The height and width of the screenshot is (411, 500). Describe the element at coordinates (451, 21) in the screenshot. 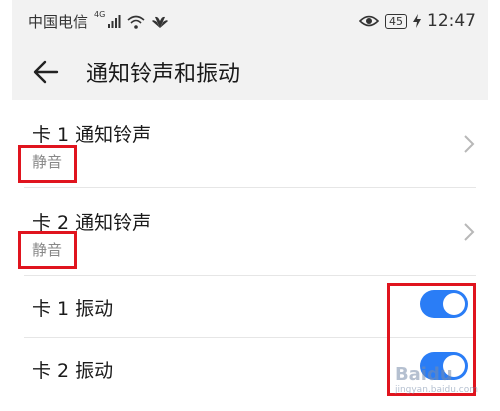

I see `clock: 12:47` at that location.